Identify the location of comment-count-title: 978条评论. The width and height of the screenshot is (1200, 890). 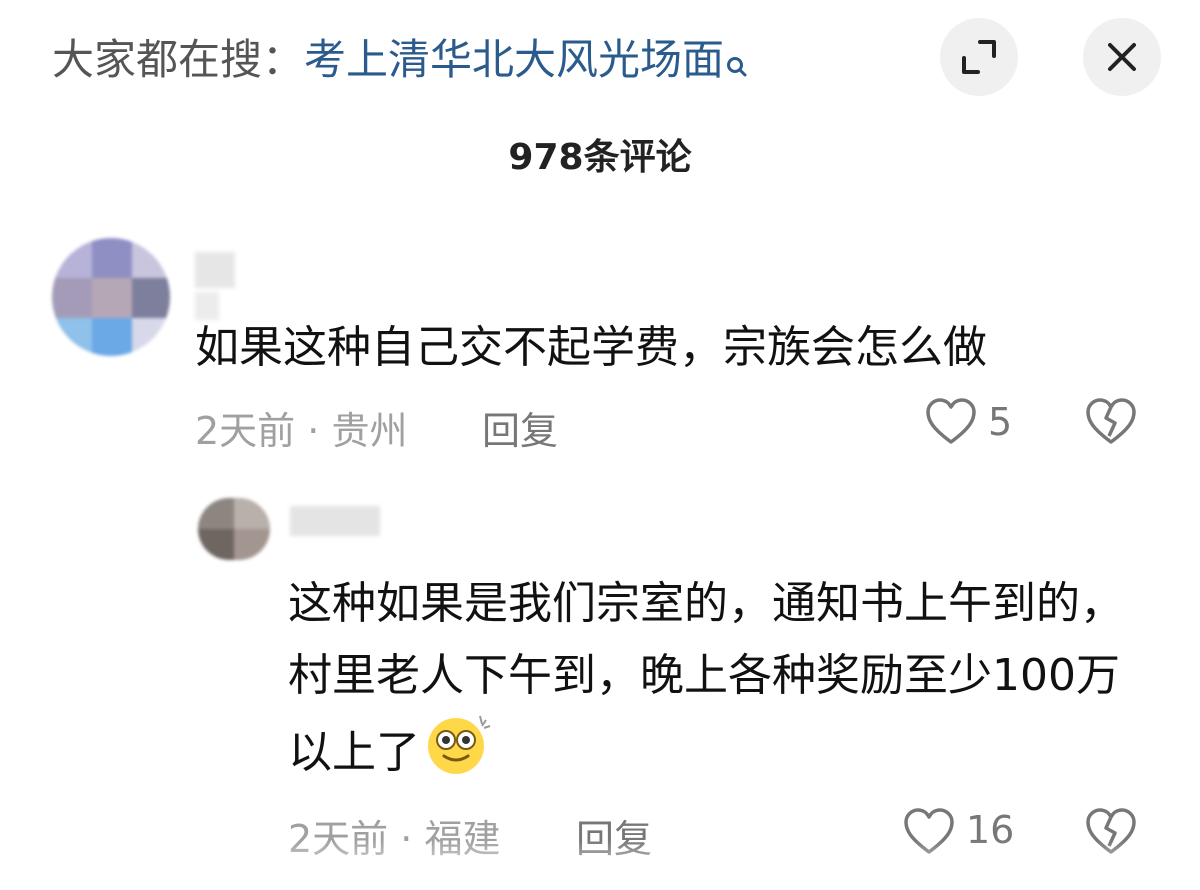
(600, 157).